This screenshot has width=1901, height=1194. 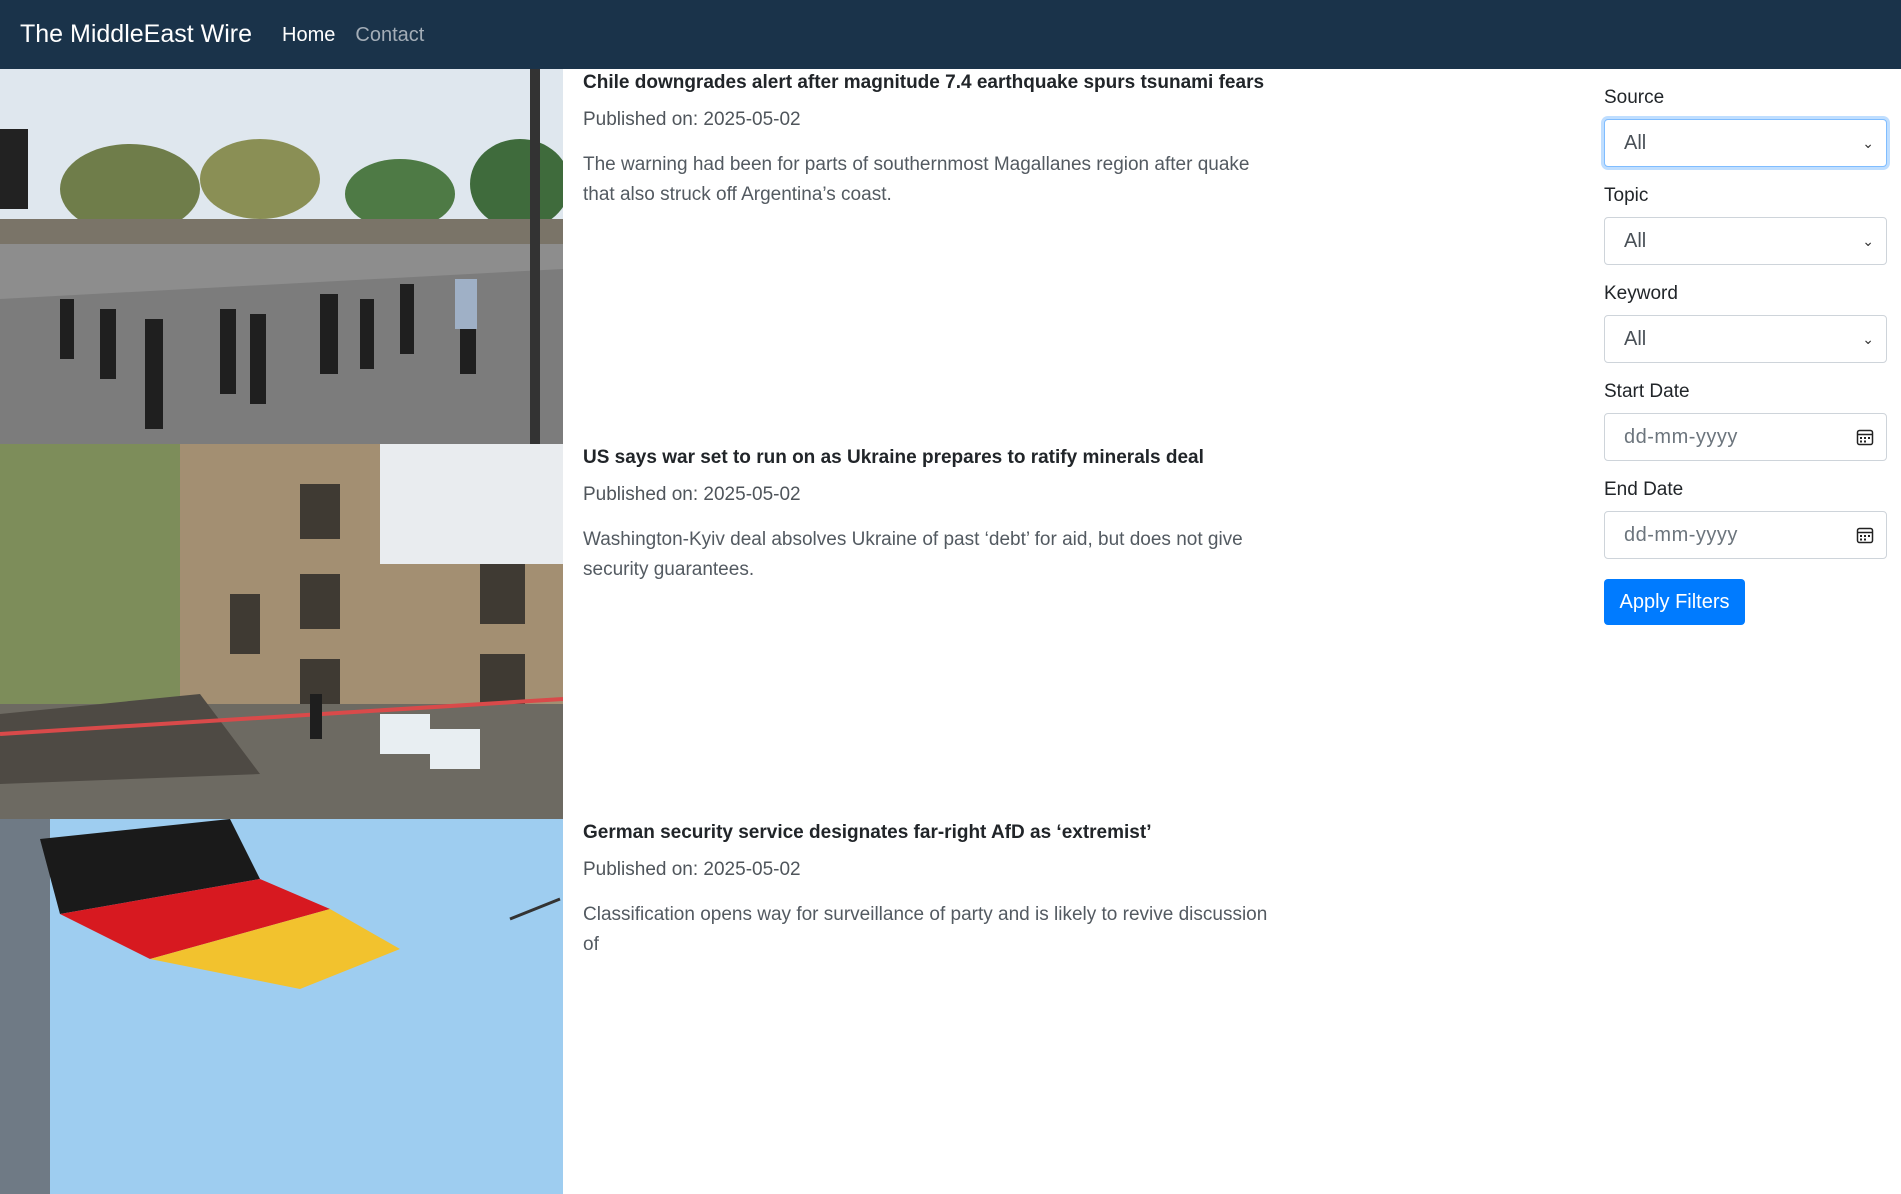 What do you see at coordinates (1635, 142) in the screenshot?
I see `source-select-value: All` at bounding box center [1635, 142].